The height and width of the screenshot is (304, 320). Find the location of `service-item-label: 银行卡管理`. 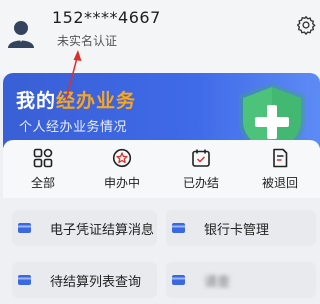

service-item-label: 银行卡管理 is located at coordinates (237, 230).